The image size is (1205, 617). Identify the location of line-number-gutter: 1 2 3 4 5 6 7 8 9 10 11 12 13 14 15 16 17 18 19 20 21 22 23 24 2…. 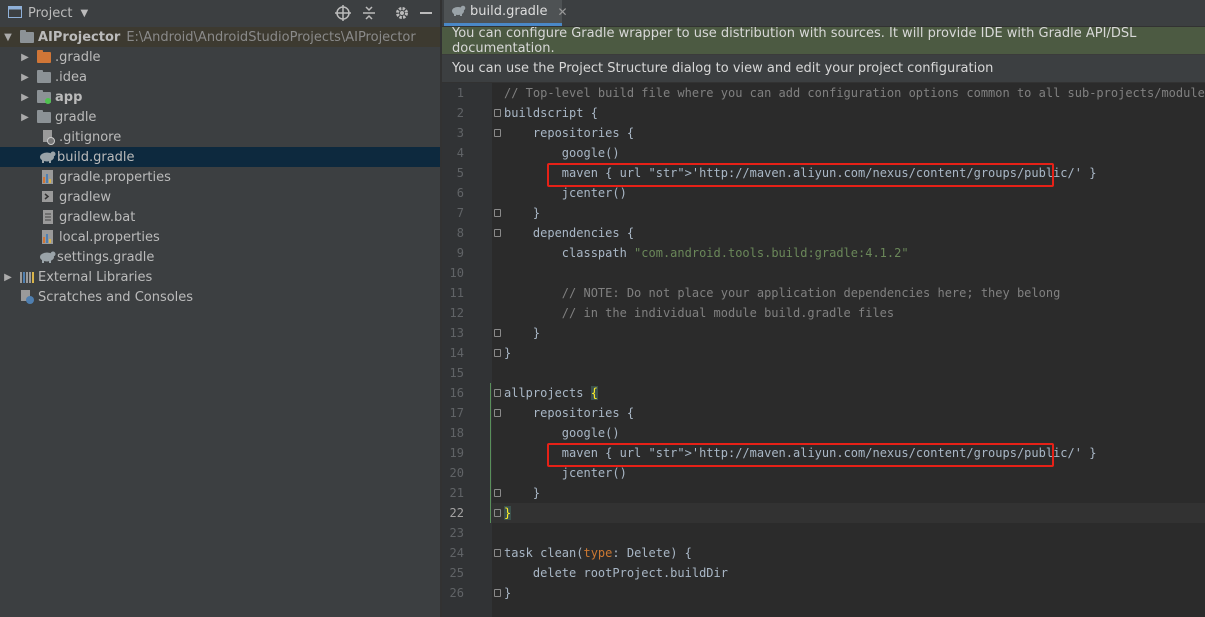
(467, 350).